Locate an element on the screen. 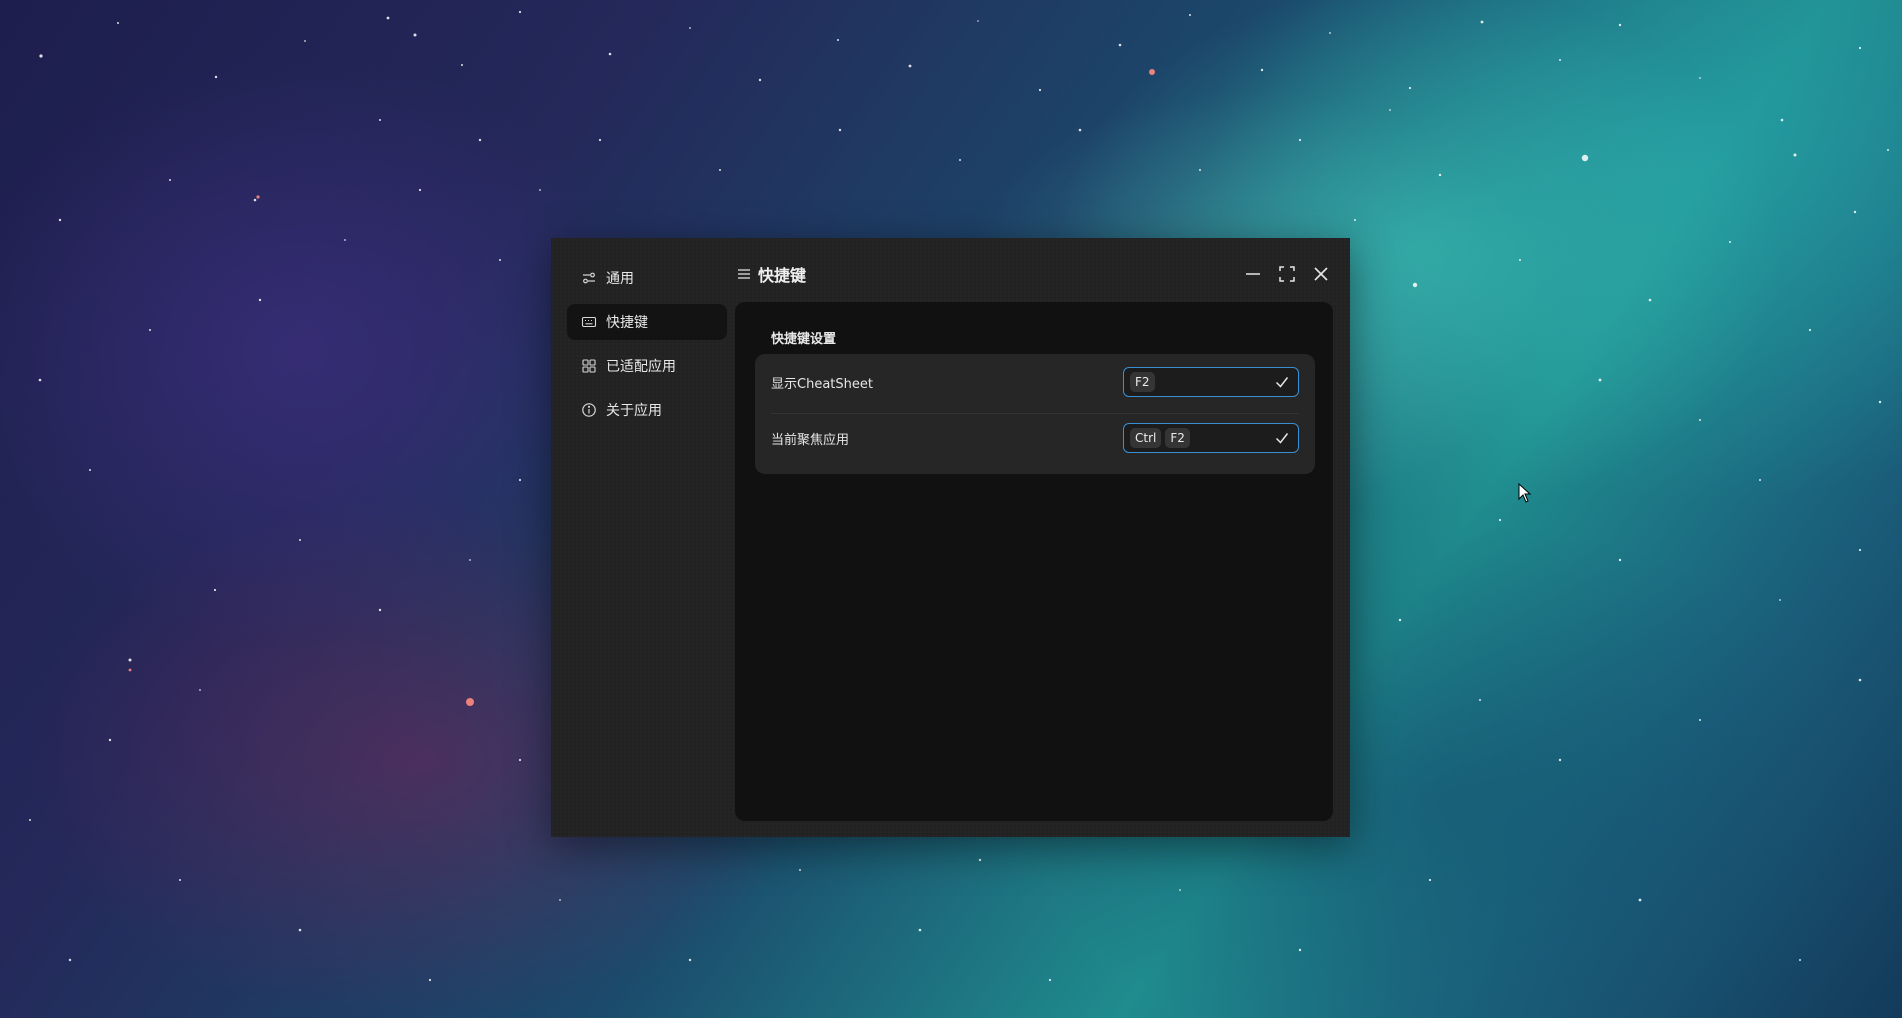 This screenshot has width=1902, height=1018. maximize-button is located at coordinates (1287, 274).